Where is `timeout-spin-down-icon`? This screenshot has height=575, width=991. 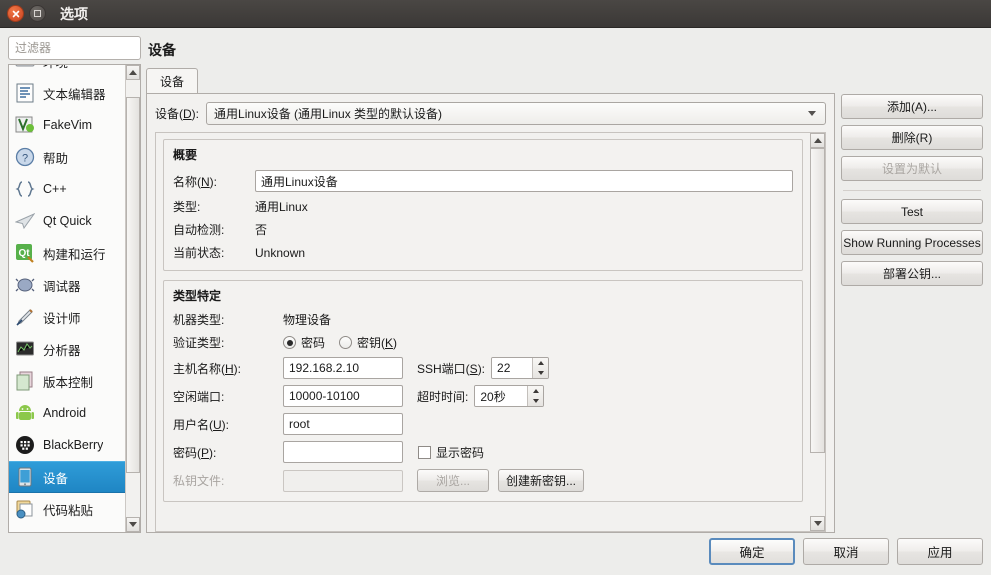
timeout-spin-down-icon is located at coordinates (535, 401).